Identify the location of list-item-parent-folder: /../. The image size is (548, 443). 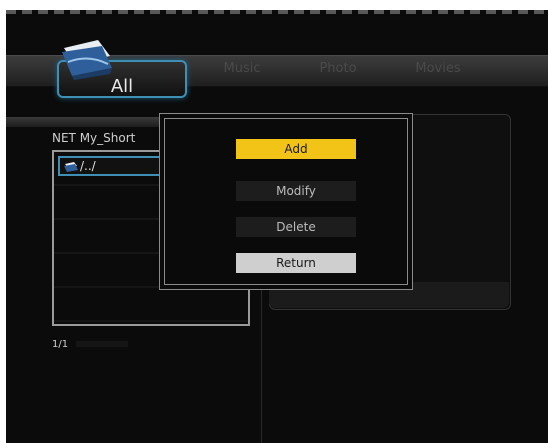
(113, 166).